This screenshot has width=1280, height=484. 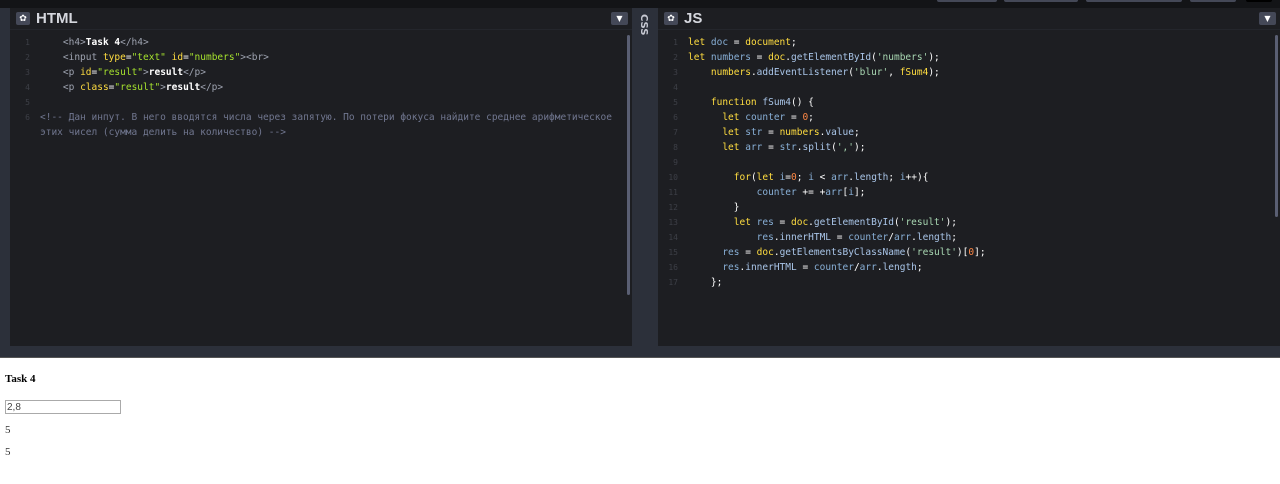 I want to click on line-number: 9, so click(x=675, y=162).